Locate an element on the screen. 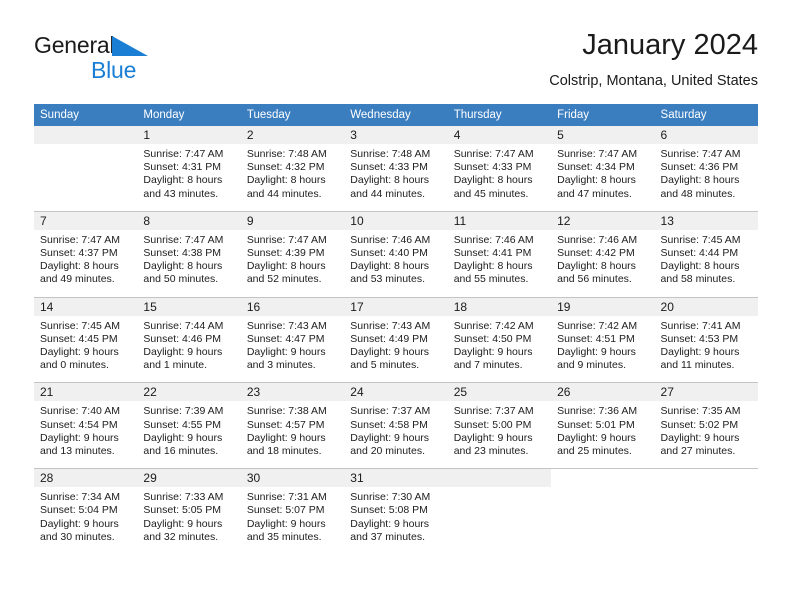 This screenshot has height=612, width=792. daylight-text: Daylight: 9 hours and 30 minutes. is located at coordinates (79, 530).